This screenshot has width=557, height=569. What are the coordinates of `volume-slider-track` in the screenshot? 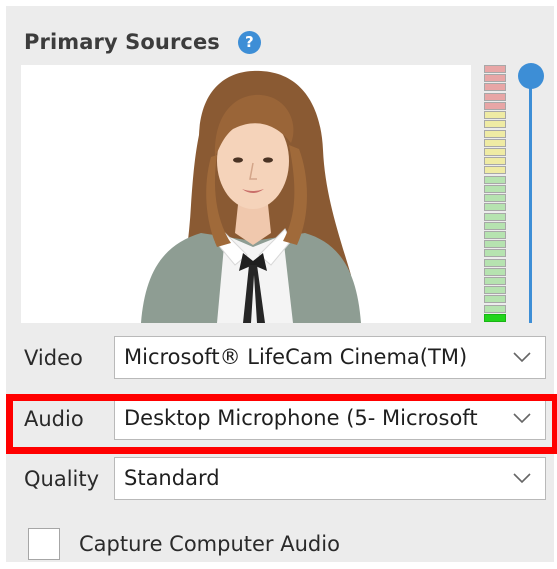 It's located at (530, 199).